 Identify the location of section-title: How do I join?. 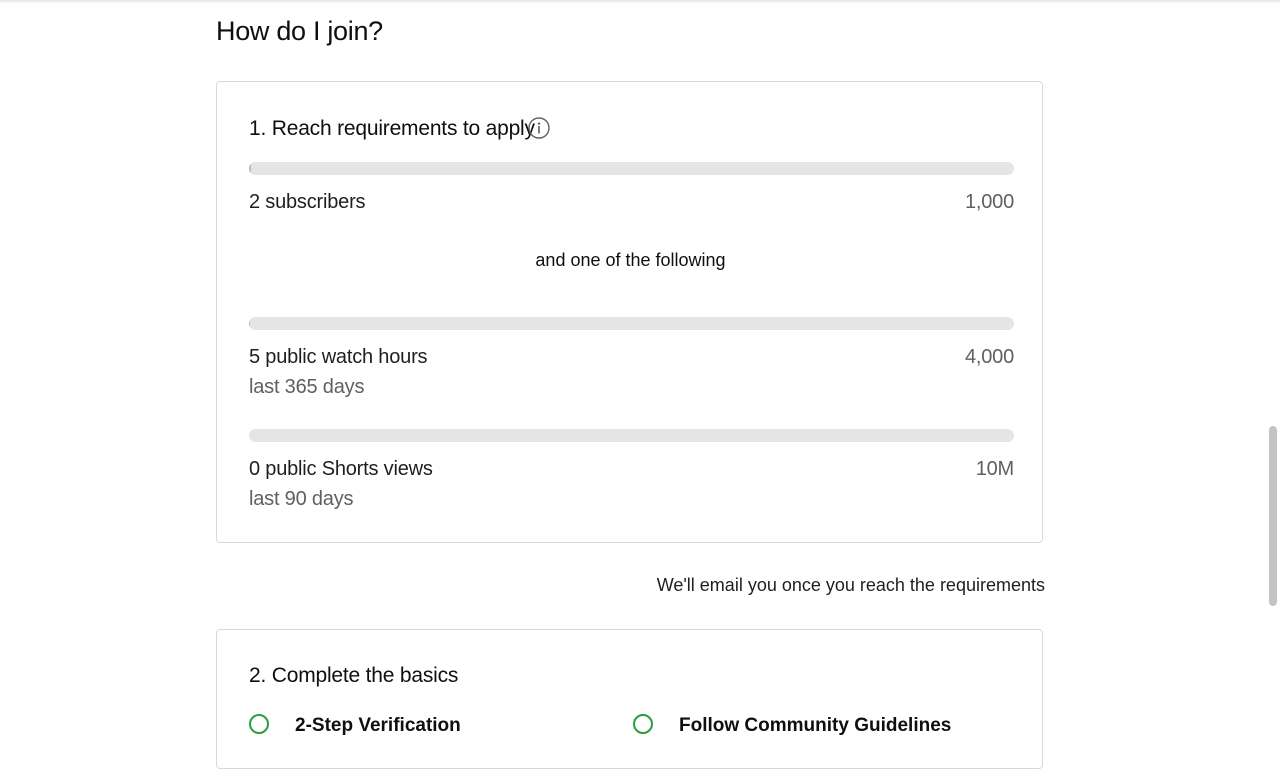
(299, 31).